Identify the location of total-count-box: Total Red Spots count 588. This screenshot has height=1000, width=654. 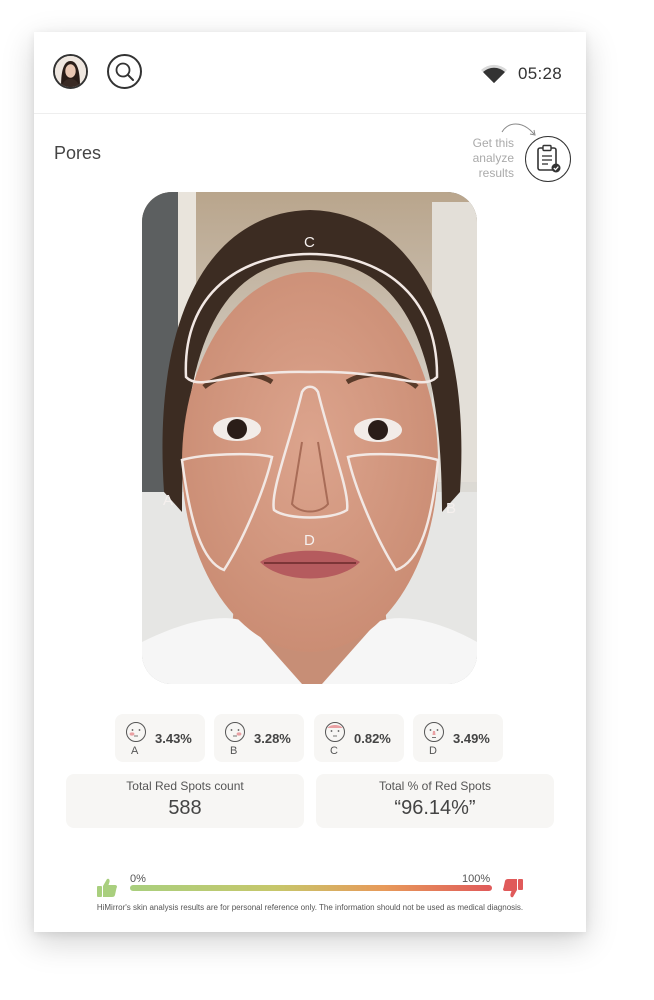
(185, 801).